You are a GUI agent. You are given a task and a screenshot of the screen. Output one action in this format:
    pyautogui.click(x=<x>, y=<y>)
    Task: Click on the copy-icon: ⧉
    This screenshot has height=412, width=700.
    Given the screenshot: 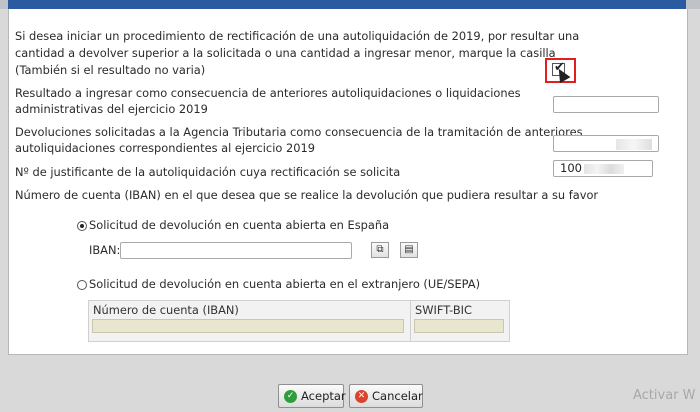 What is the action you would take?
    pyautogui.click(x=380, y=249)
    